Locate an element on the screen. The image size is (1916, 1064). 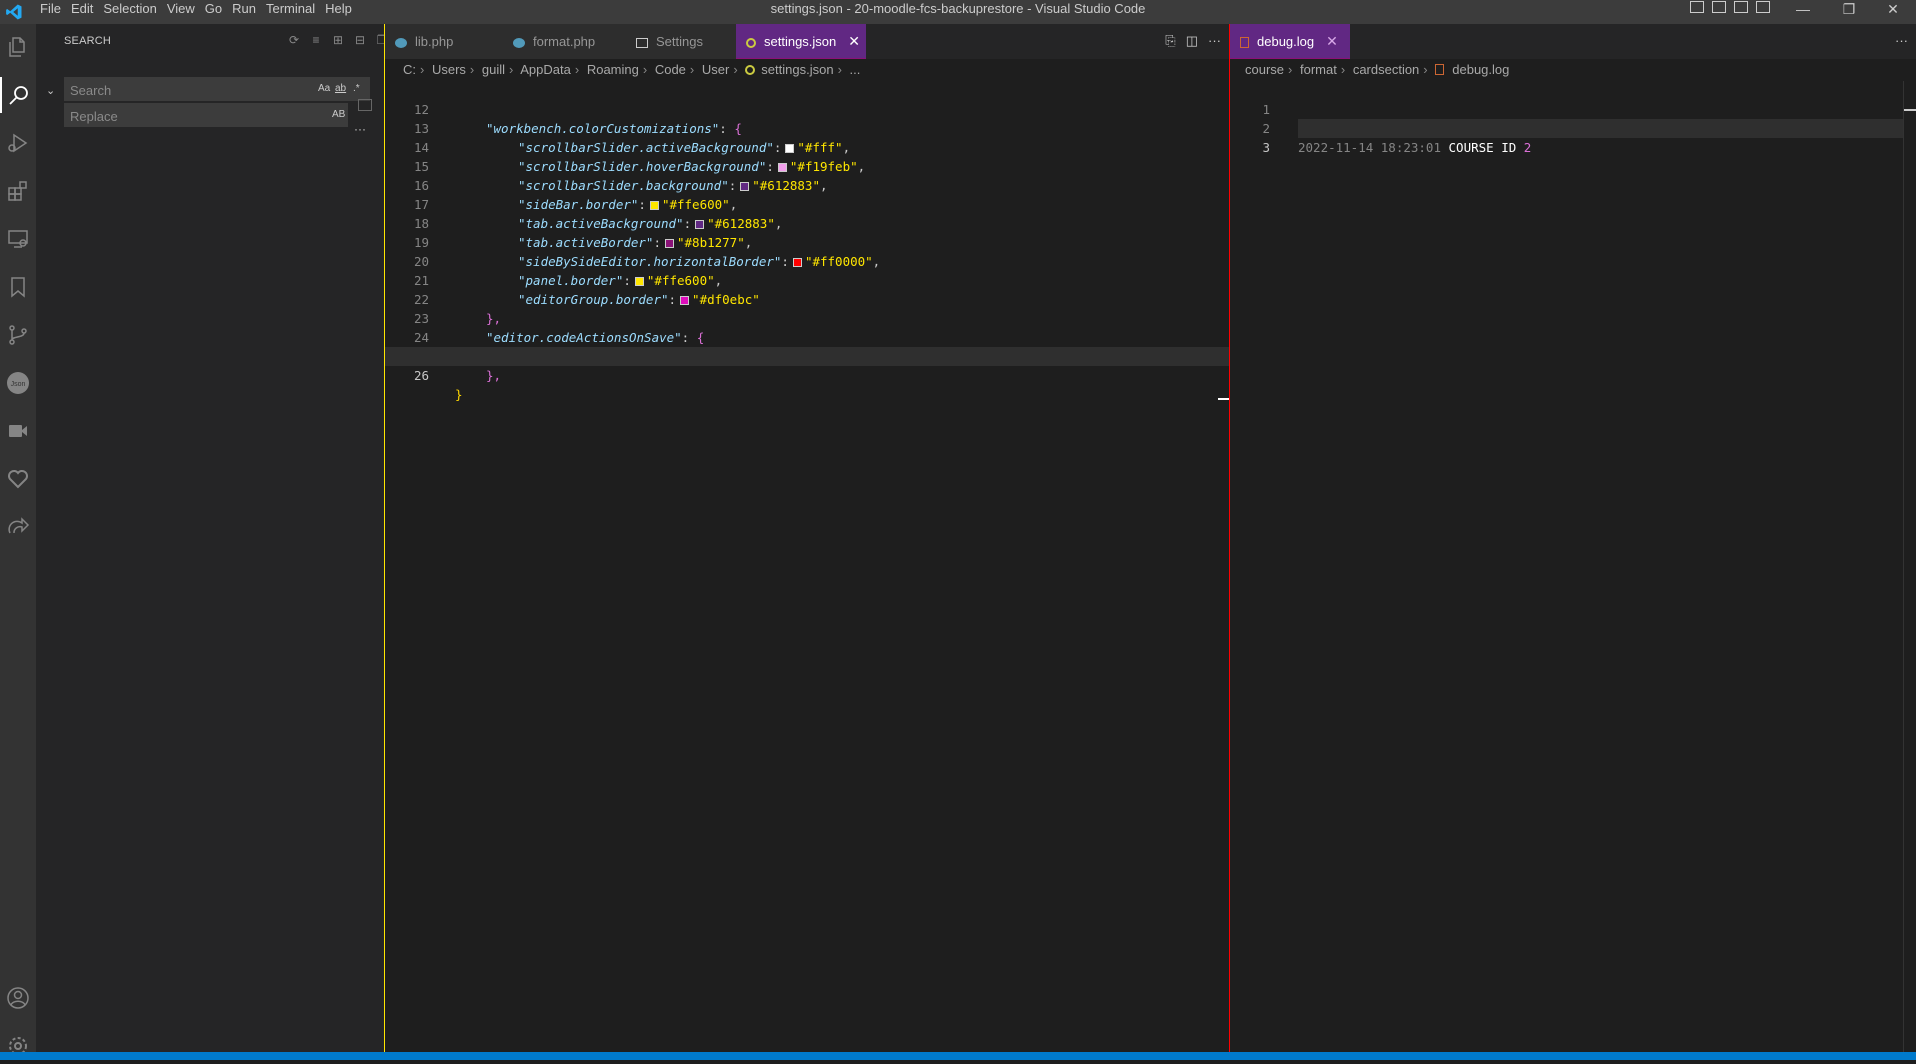
breadcrumb: course › format › cardsection › debug.log is located at coordinates (1369, 70).